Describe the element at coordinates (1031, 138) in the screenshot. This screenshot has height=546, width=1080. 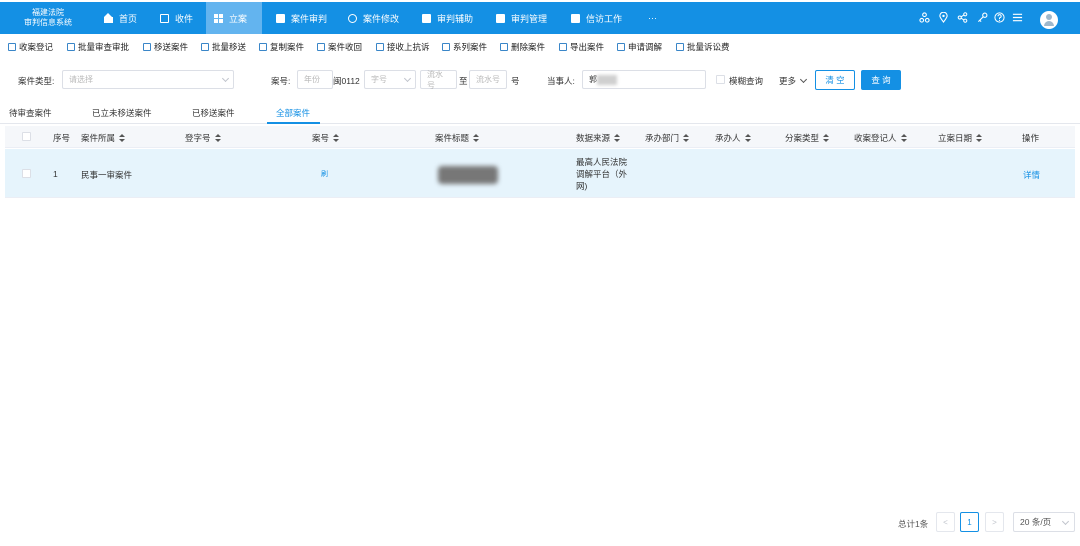
I see `col-action: 操作` at that location.